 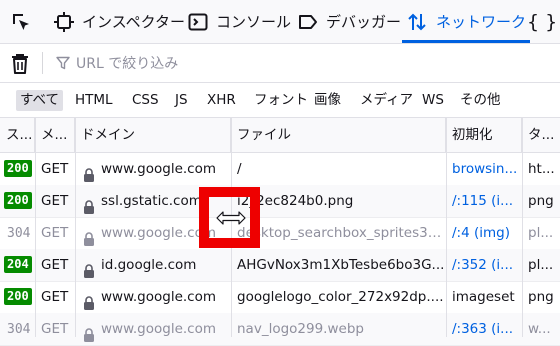 What do you see at coordinates (433, 100) in the screenshot?
I see `type-filter-ws: WS` at bounding box center [433, 100].